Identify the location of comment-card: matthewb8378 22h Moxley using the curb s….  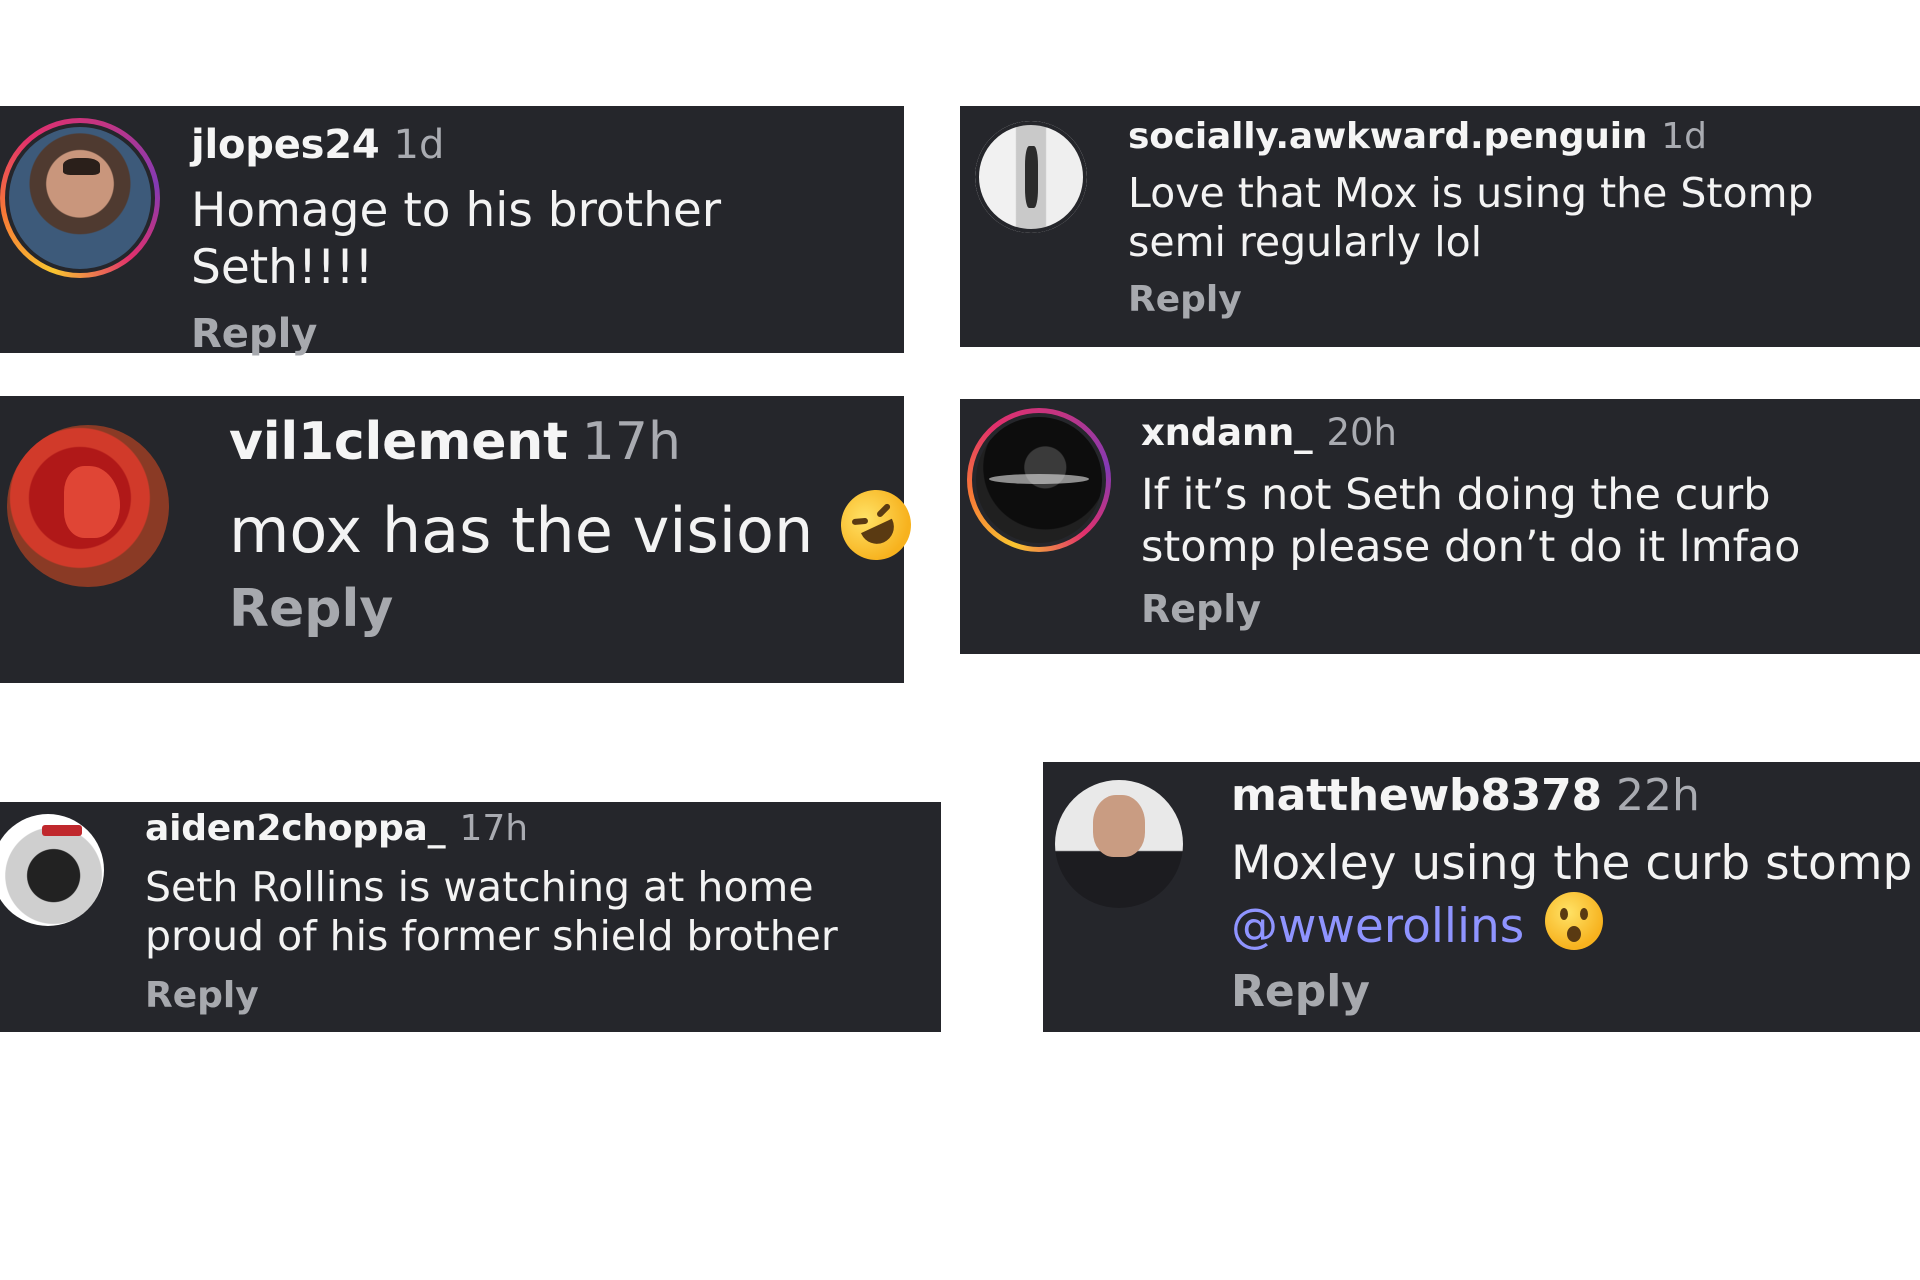
(1481, 897).